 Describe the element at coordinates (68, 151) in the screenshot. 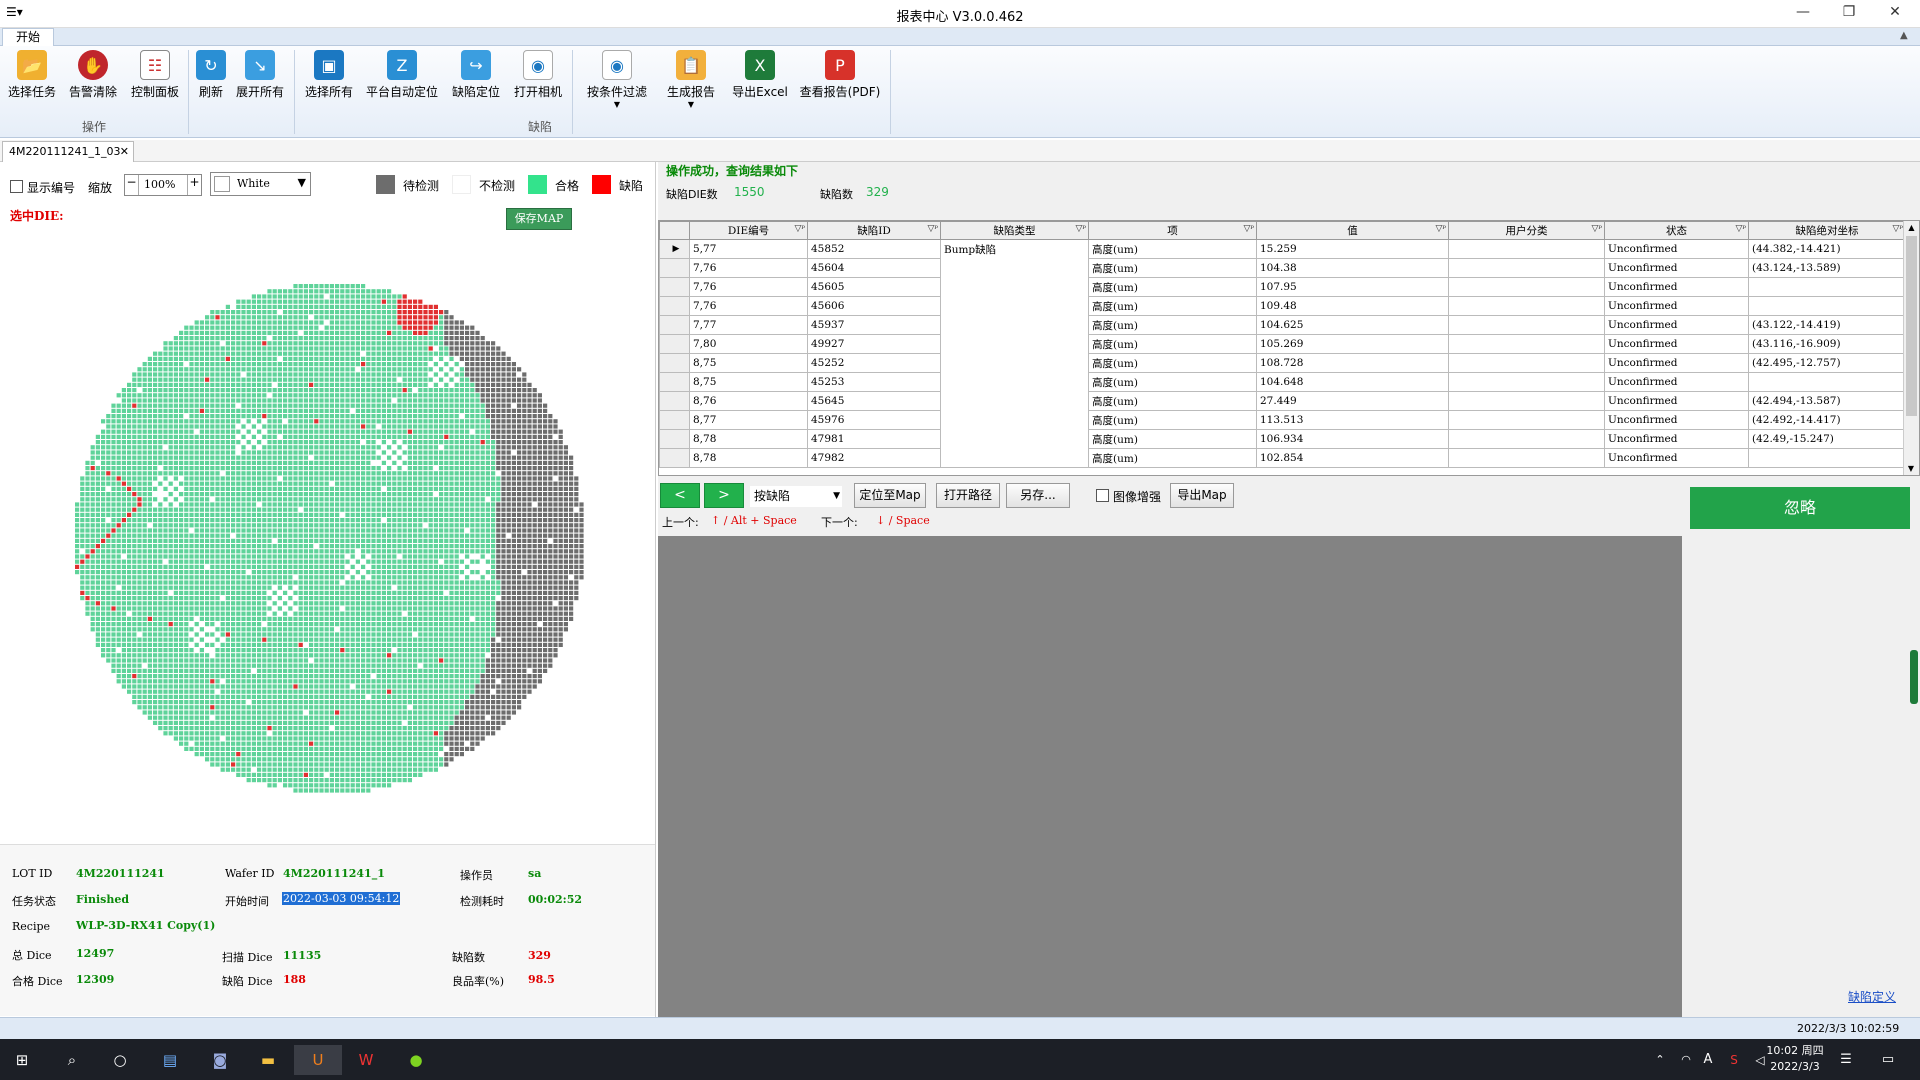

I see `doc-tab: 4M220111241_1_03 ✕` at that location.